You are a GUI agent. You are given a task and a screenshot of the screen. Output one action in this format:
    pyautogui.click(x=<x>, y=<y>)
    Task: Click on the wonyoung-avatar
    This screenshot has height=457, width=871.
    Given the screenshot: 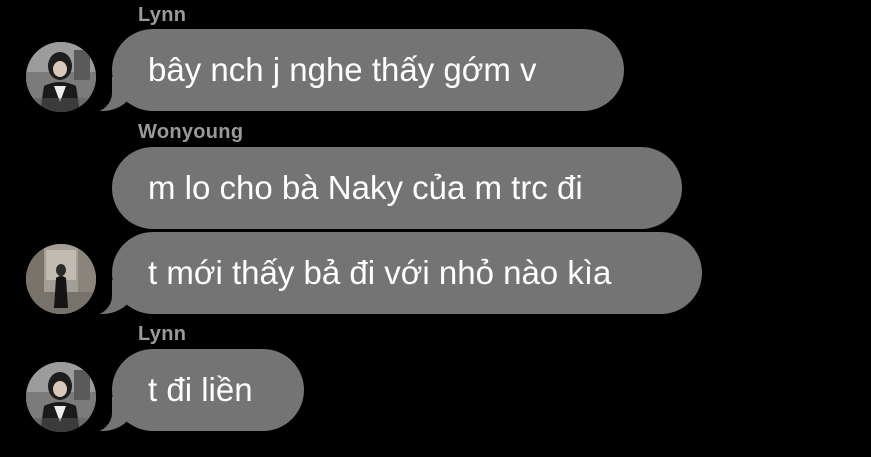 What is the action you would take?
    pyautogui.click(x=61, y=279)
    